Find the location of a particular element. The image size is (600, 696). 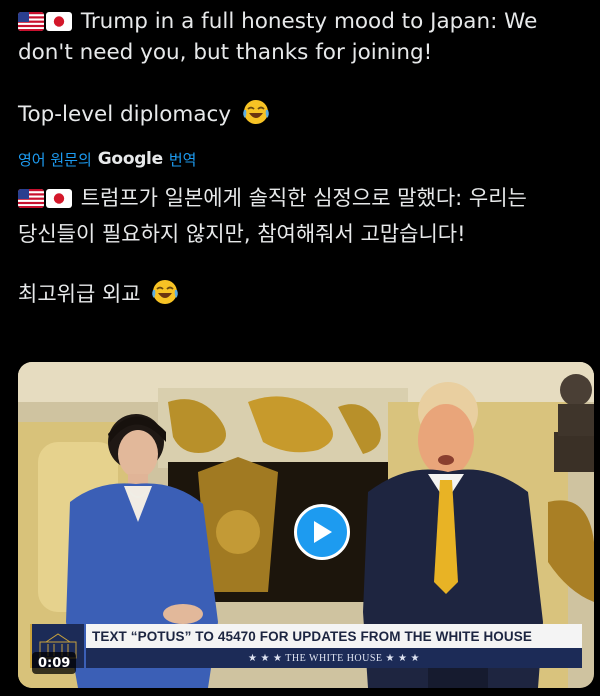

translated-line-3: 최고위급 외교 is located at coordinates (303, 296).